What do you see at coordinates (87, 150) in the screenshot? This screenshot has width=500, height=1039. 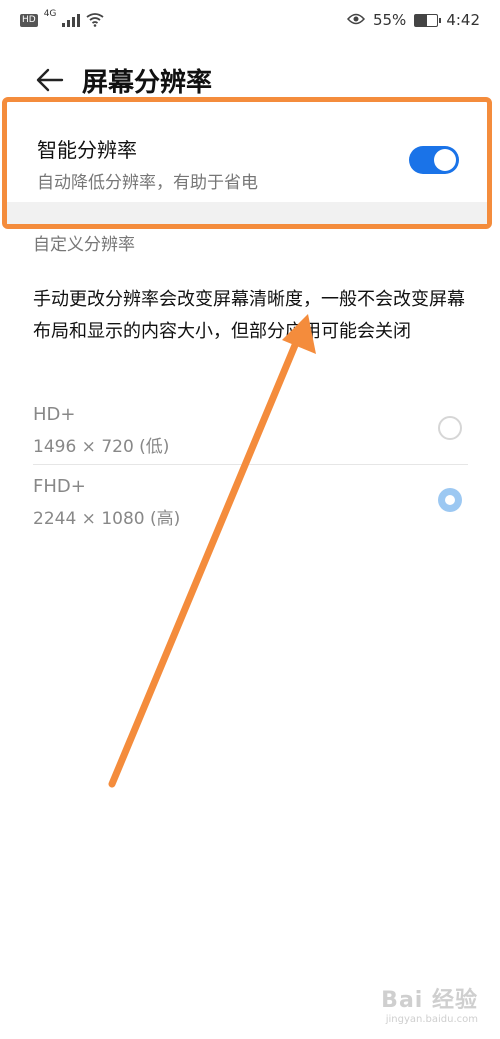 I see `smart-resolution-title: 智能分辨率` at bounding box center [87, 150].